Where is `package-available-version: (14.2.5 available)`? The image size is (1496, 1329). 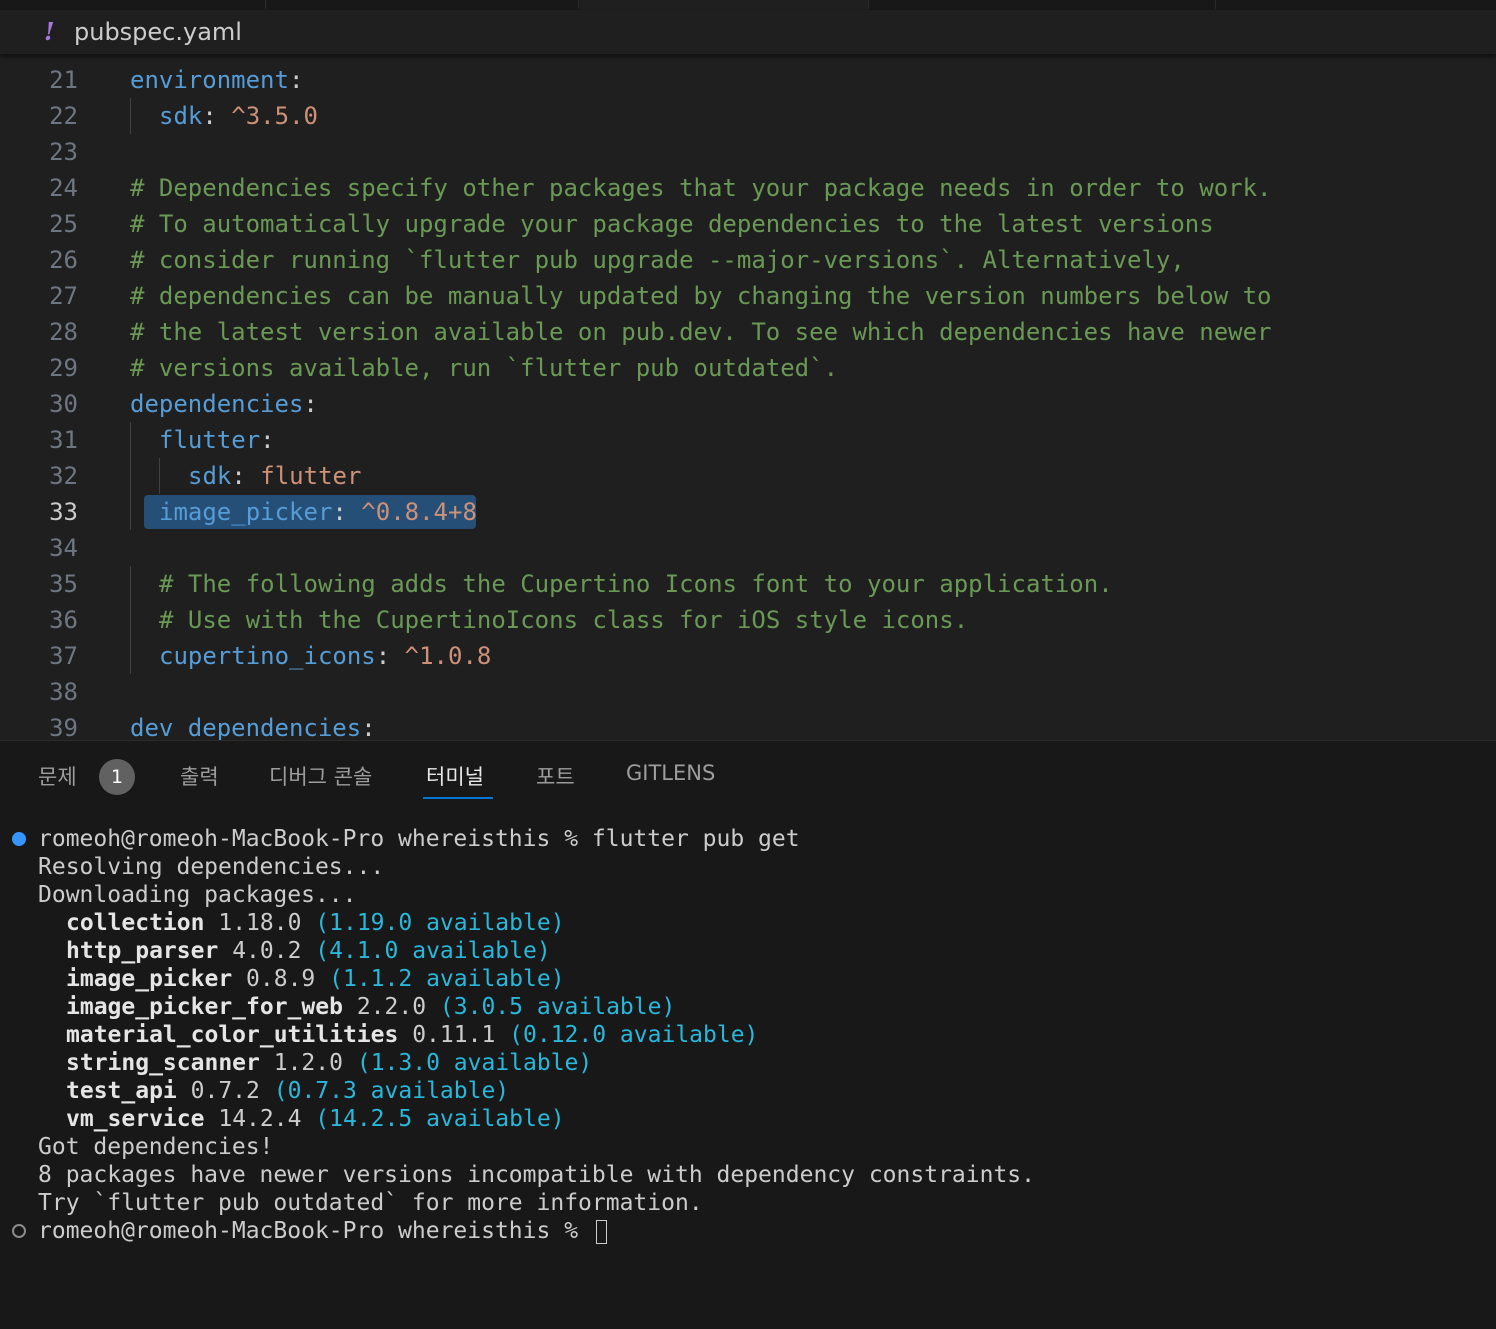 package-available-version: (14.2.5 available) is located at coordinates (440, 1119).